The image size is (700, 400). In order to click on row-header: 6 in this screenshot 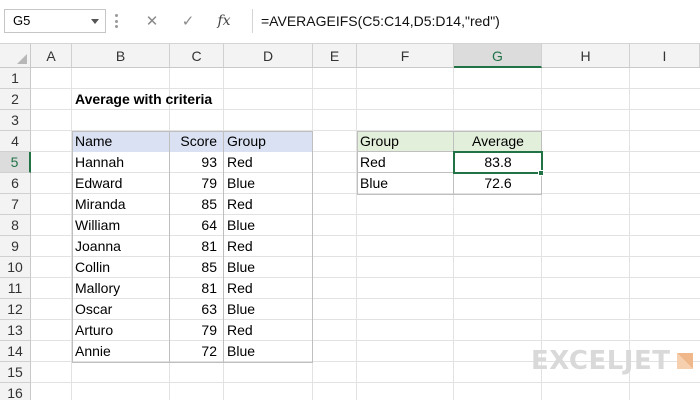, I will do `click(15, 183)`.